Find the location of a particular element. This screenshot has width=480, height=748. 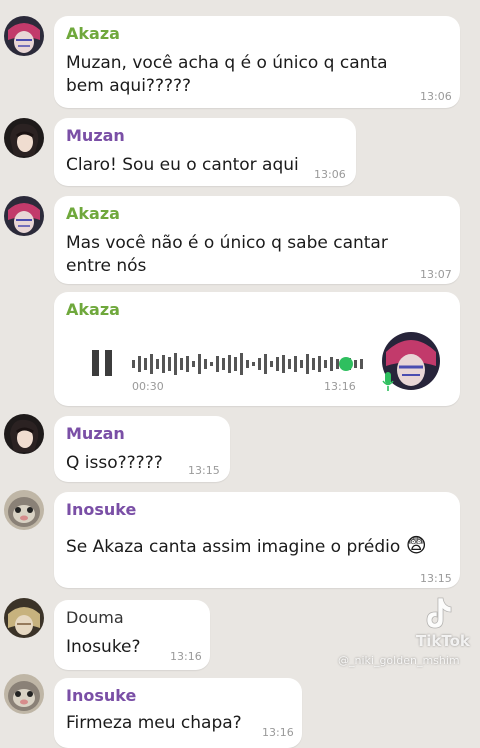

message-text: Claro! Sou eu o cantor aqui is located at coordinates (182, 165).